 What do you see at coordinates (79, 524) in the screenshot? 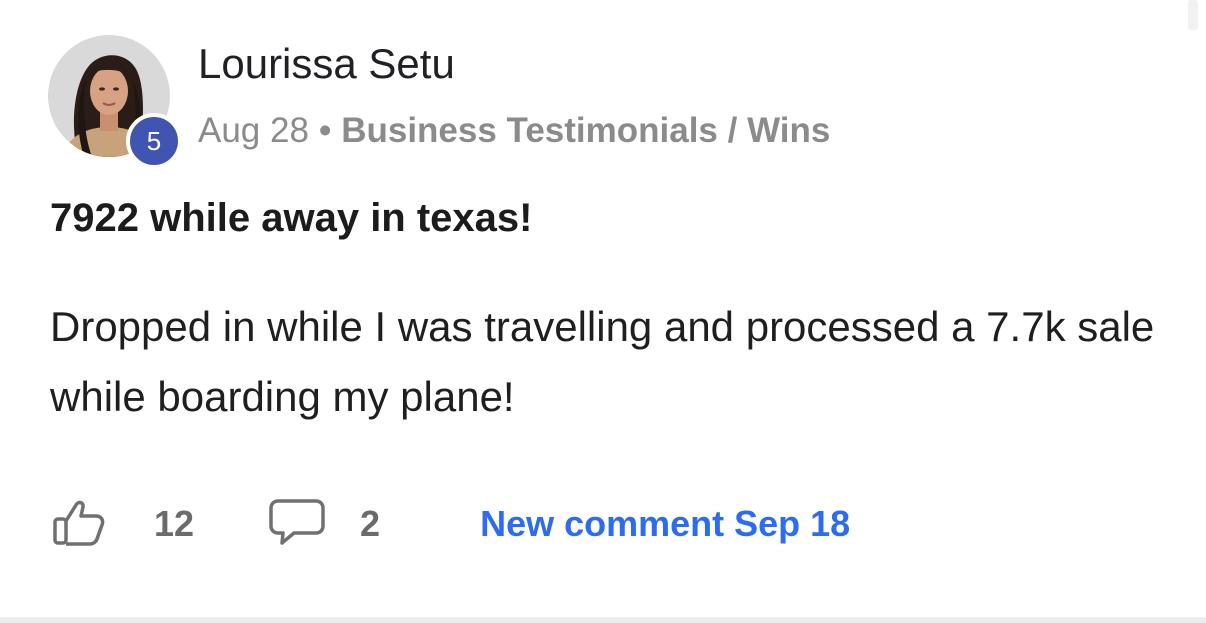
I see `thumbs-up-icon` at bounding box center [79, 524].